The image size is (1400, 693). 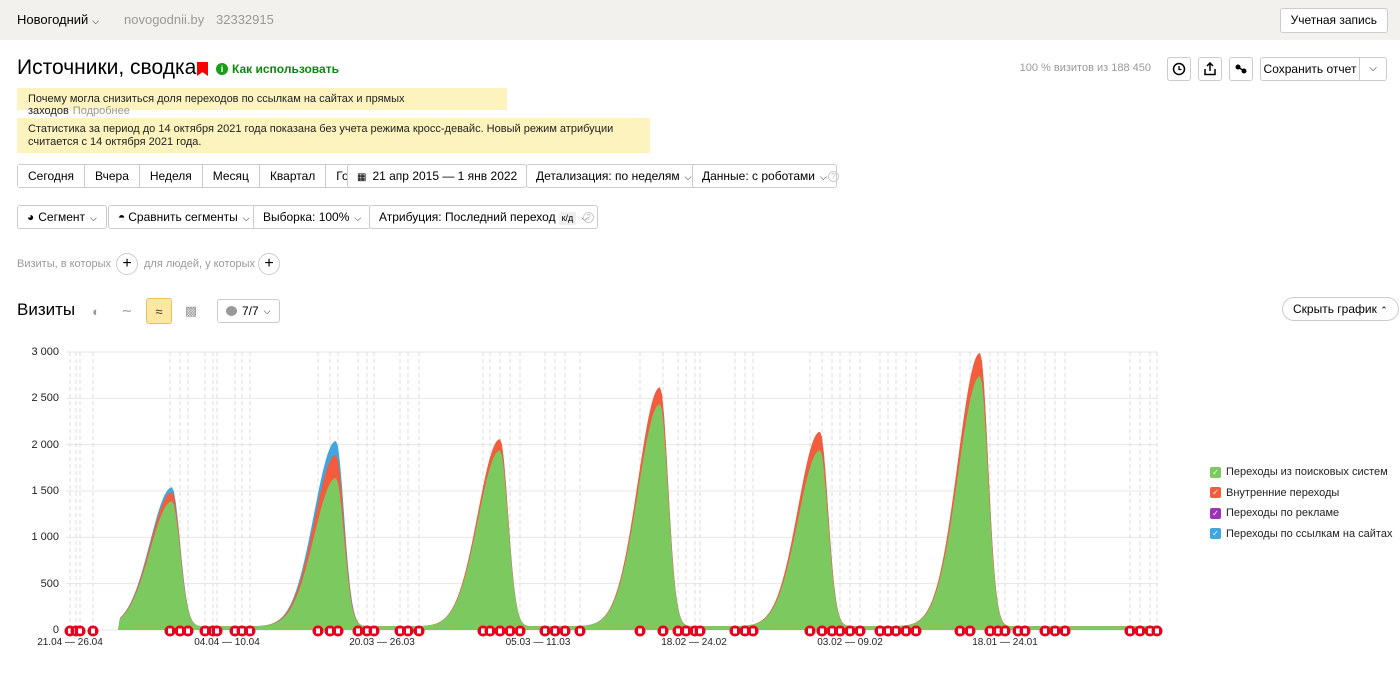 What do you see at coordinates (1340, 309) in the screenshot?
I see `hide-graph-button: Скрыть график ⌃` at bounding box center [1340, 309].